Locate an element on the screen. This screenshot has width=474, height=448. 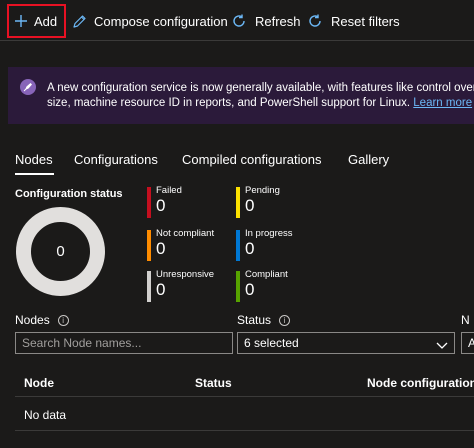
chevron-down-icon is located at coordinates (442, 346).